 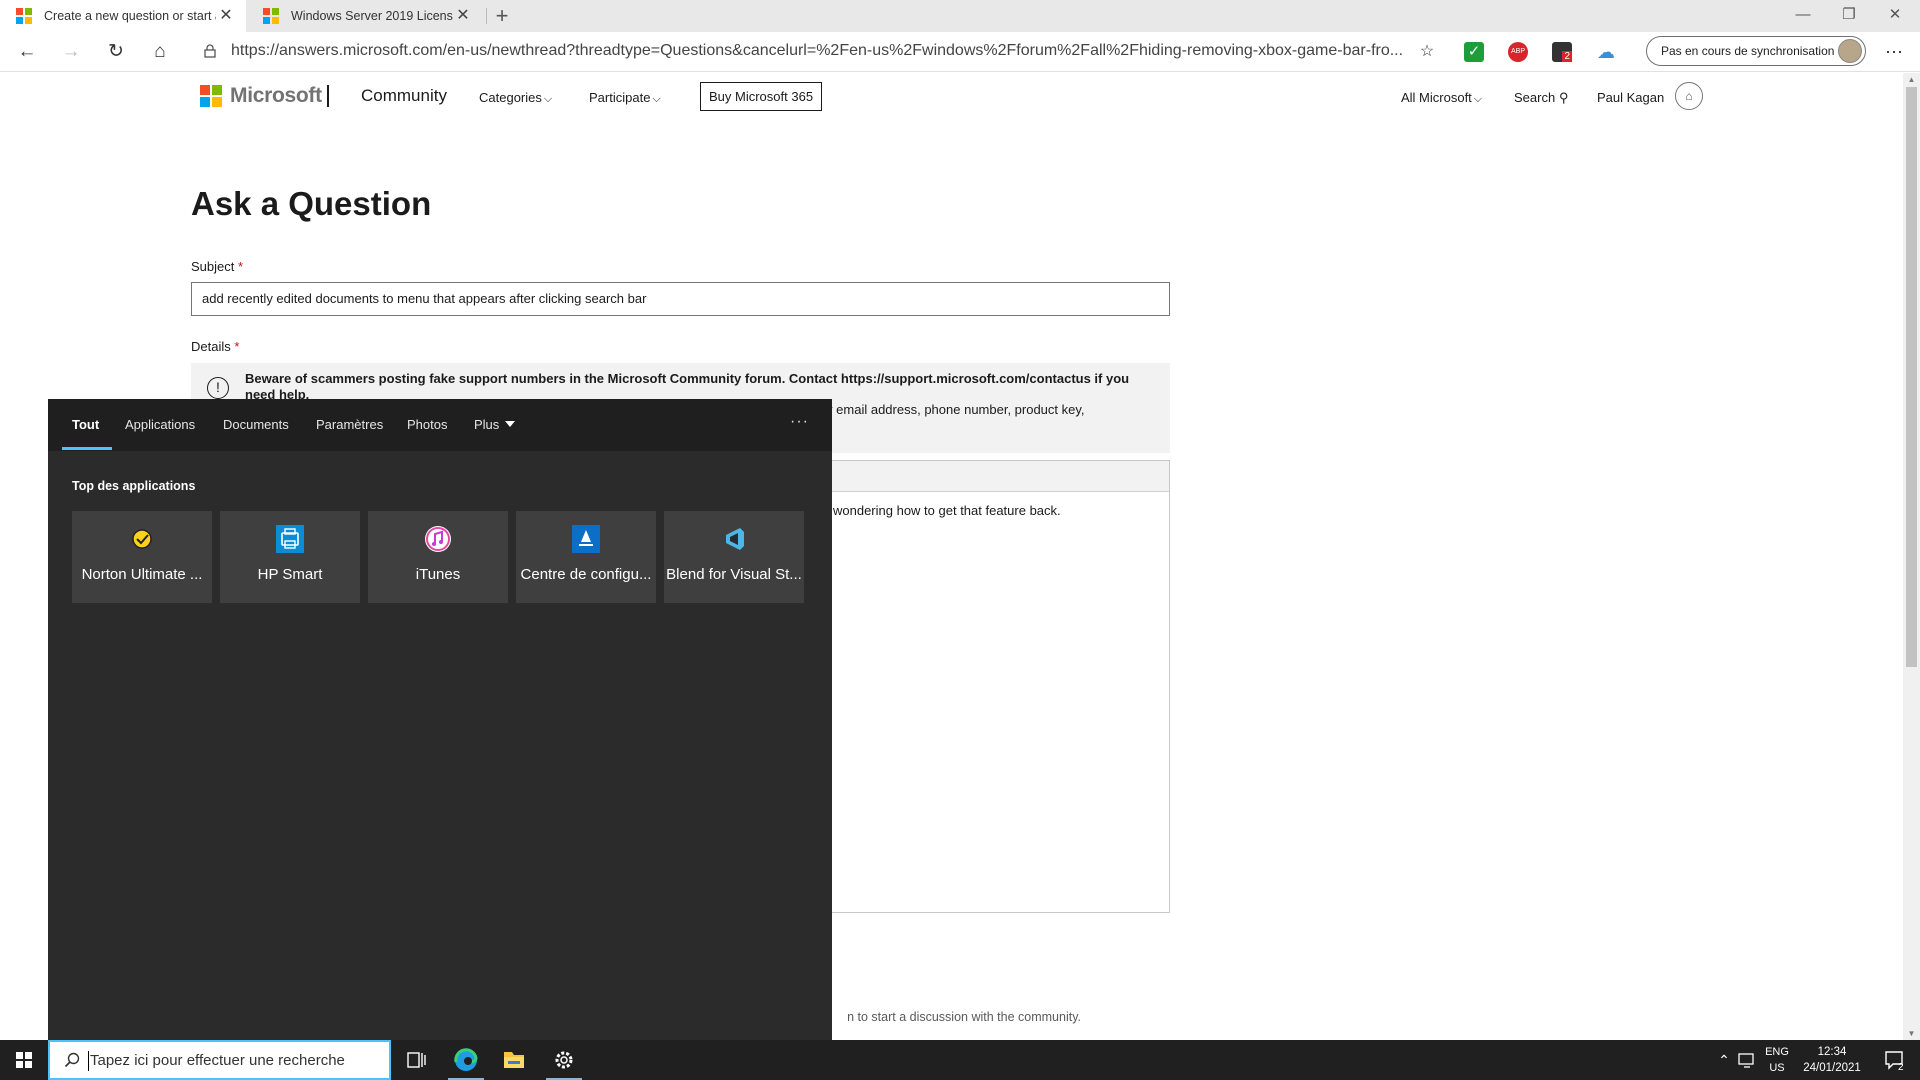 What do you see at coordinates (502, 16) in the screenshot?
I see `new-tab-button: +` at bounding box center [502, 16].